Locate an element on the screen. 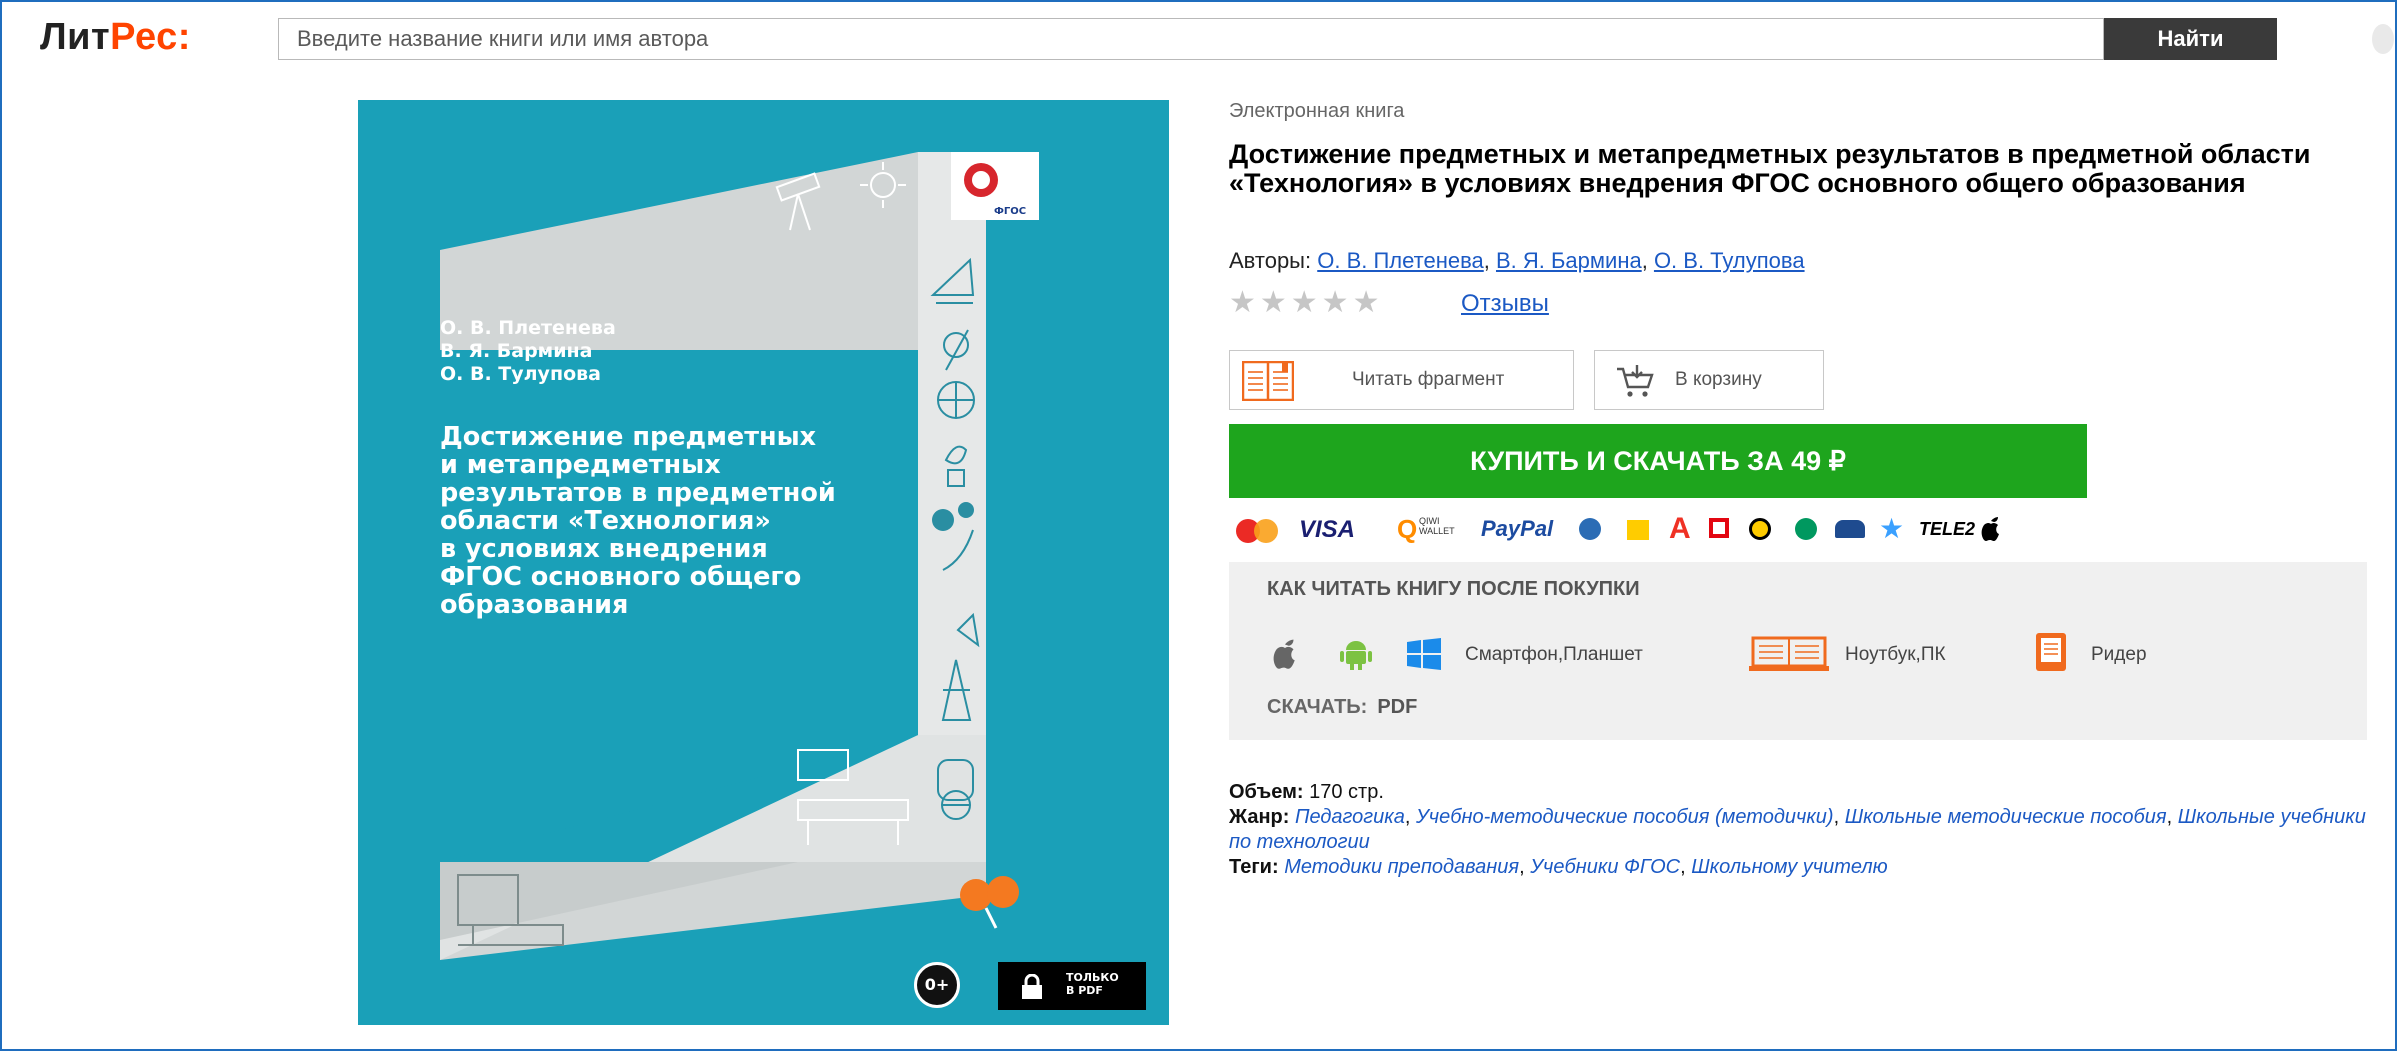 This screenshot has width=2397, height=1051. windows-icon is located at coordinates (1424, 654).